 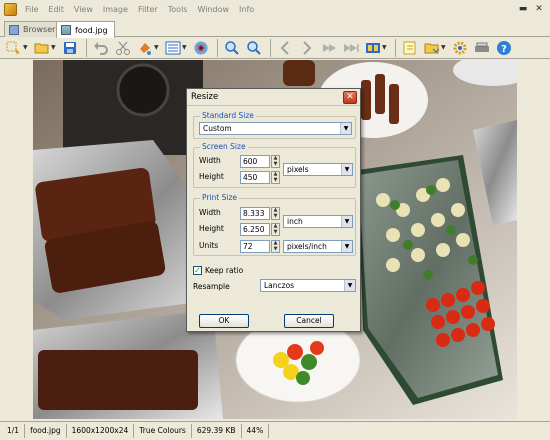 What do you see at coordinates (256, 431) in the screenshot?
I see `zoom-level: 44%` at bounding box center [256, 431].